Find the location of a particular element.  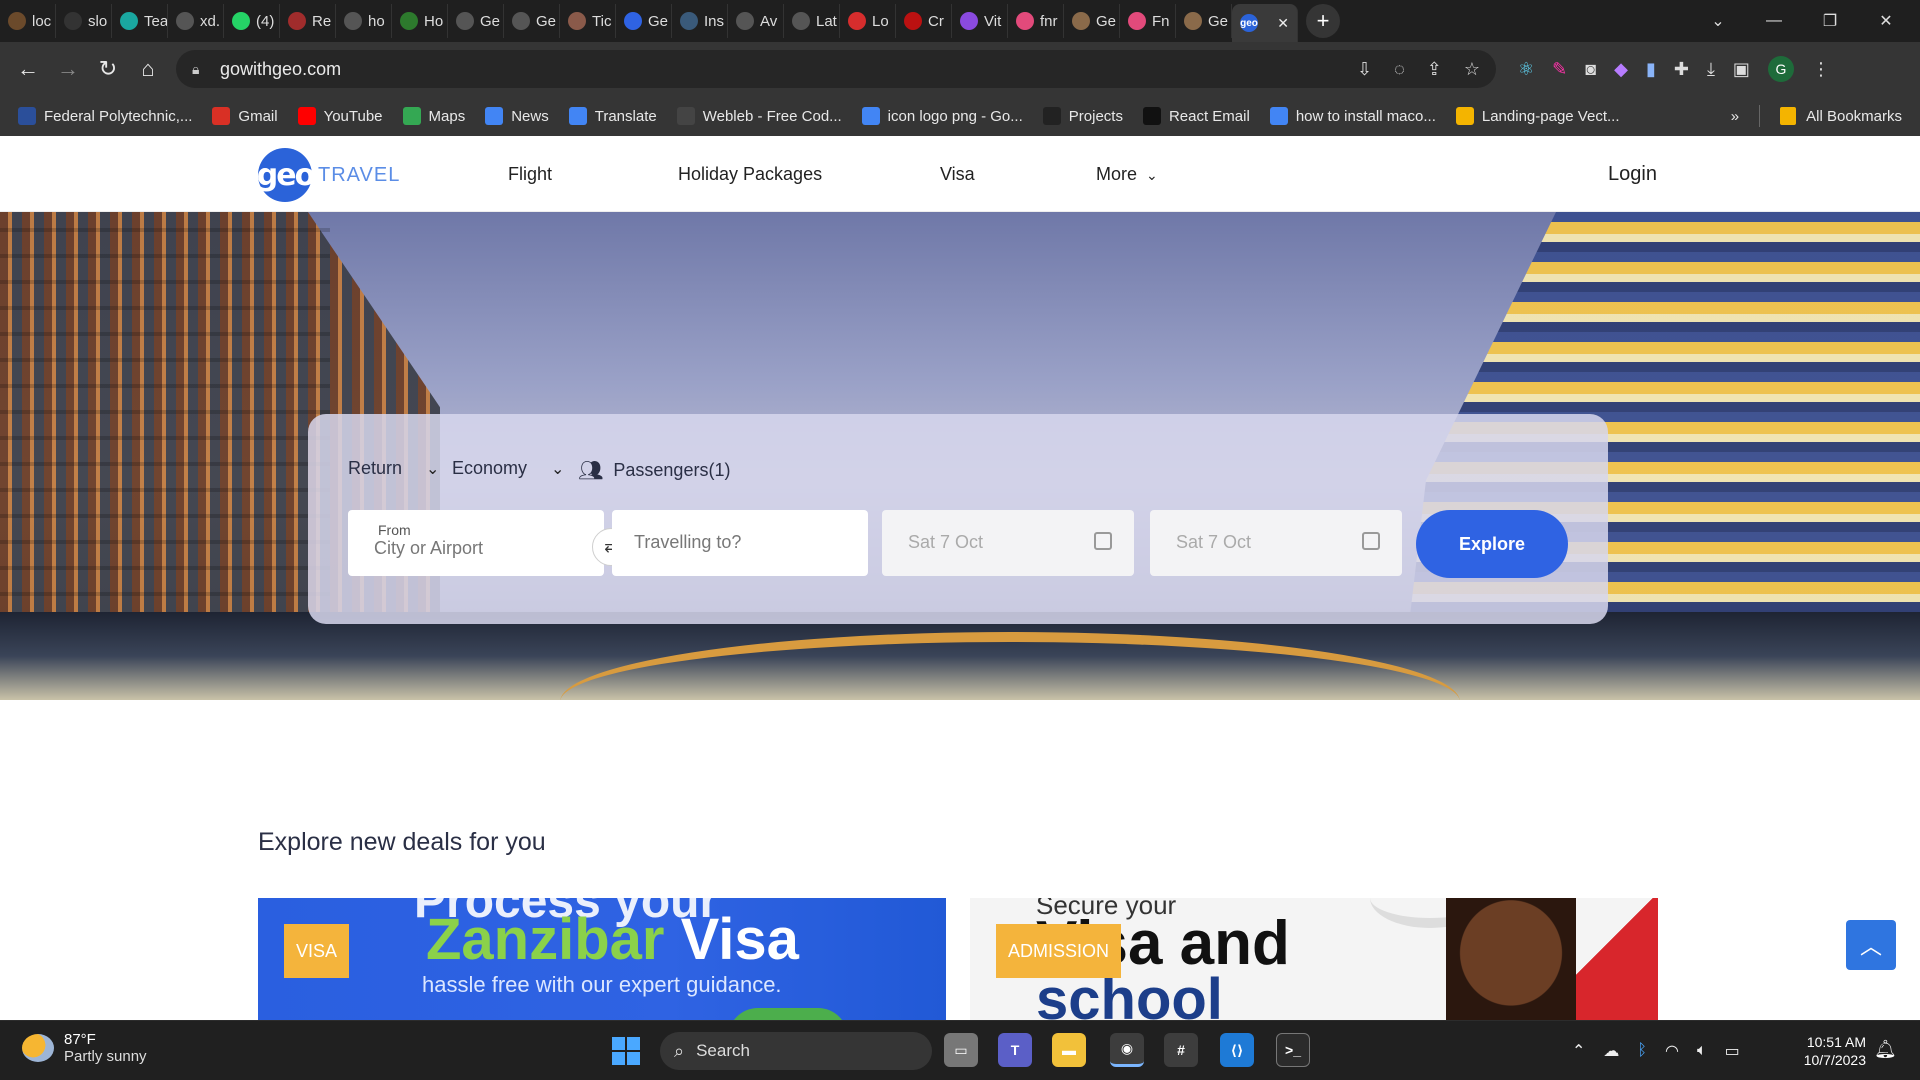

all-bookmarks-link: All Bookmarks is located at coordinates (1854, 116).